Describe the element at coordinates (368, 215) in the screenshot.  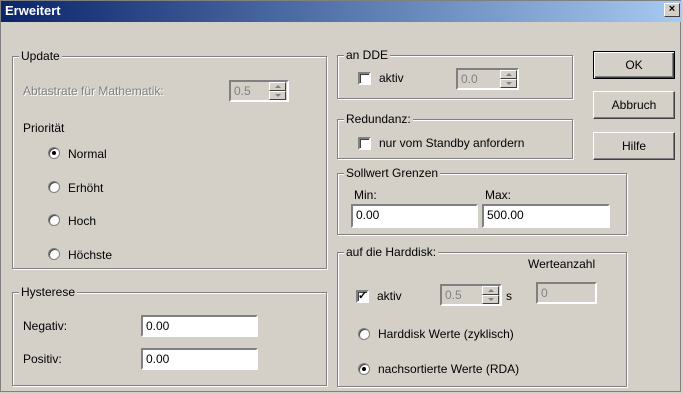
I see `min-value: 0.00` at that location.